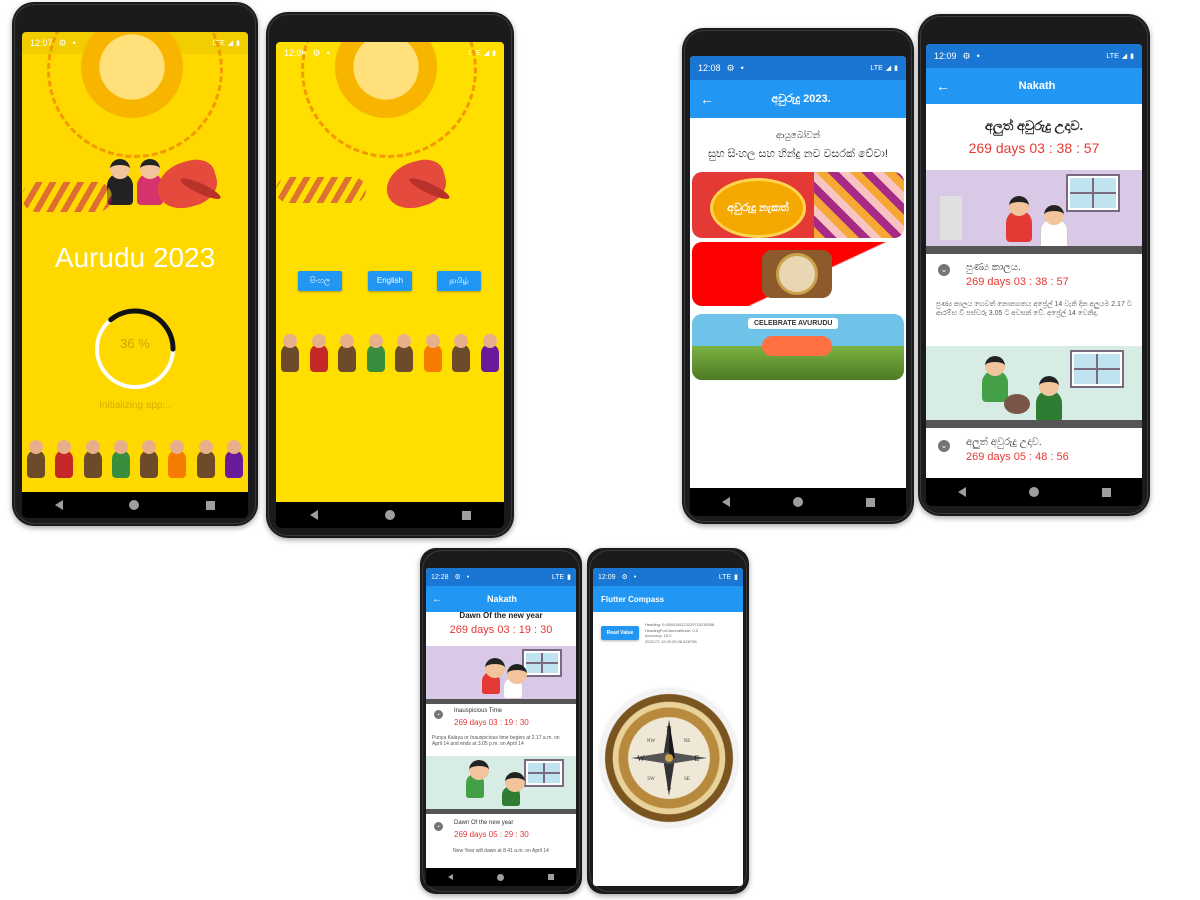 The width and height of the screenshot is (1200, 900). I want to click on sinhala-button: සිංහල, so click(320, 281).